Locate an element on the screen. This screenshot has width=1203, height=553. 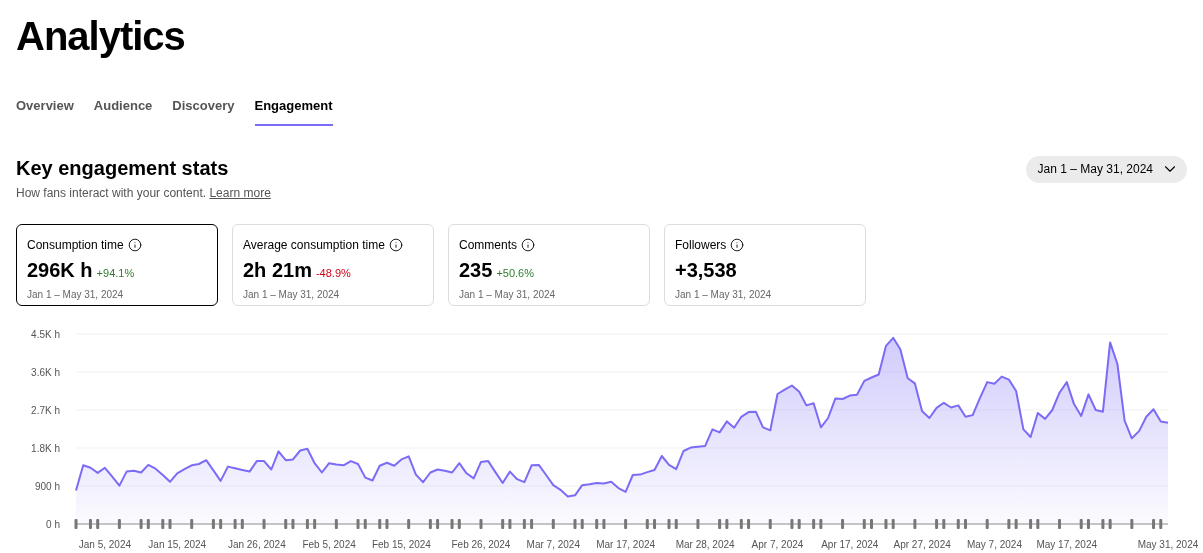
section-title: Key engagement stats is located at coordinates (123, 167).